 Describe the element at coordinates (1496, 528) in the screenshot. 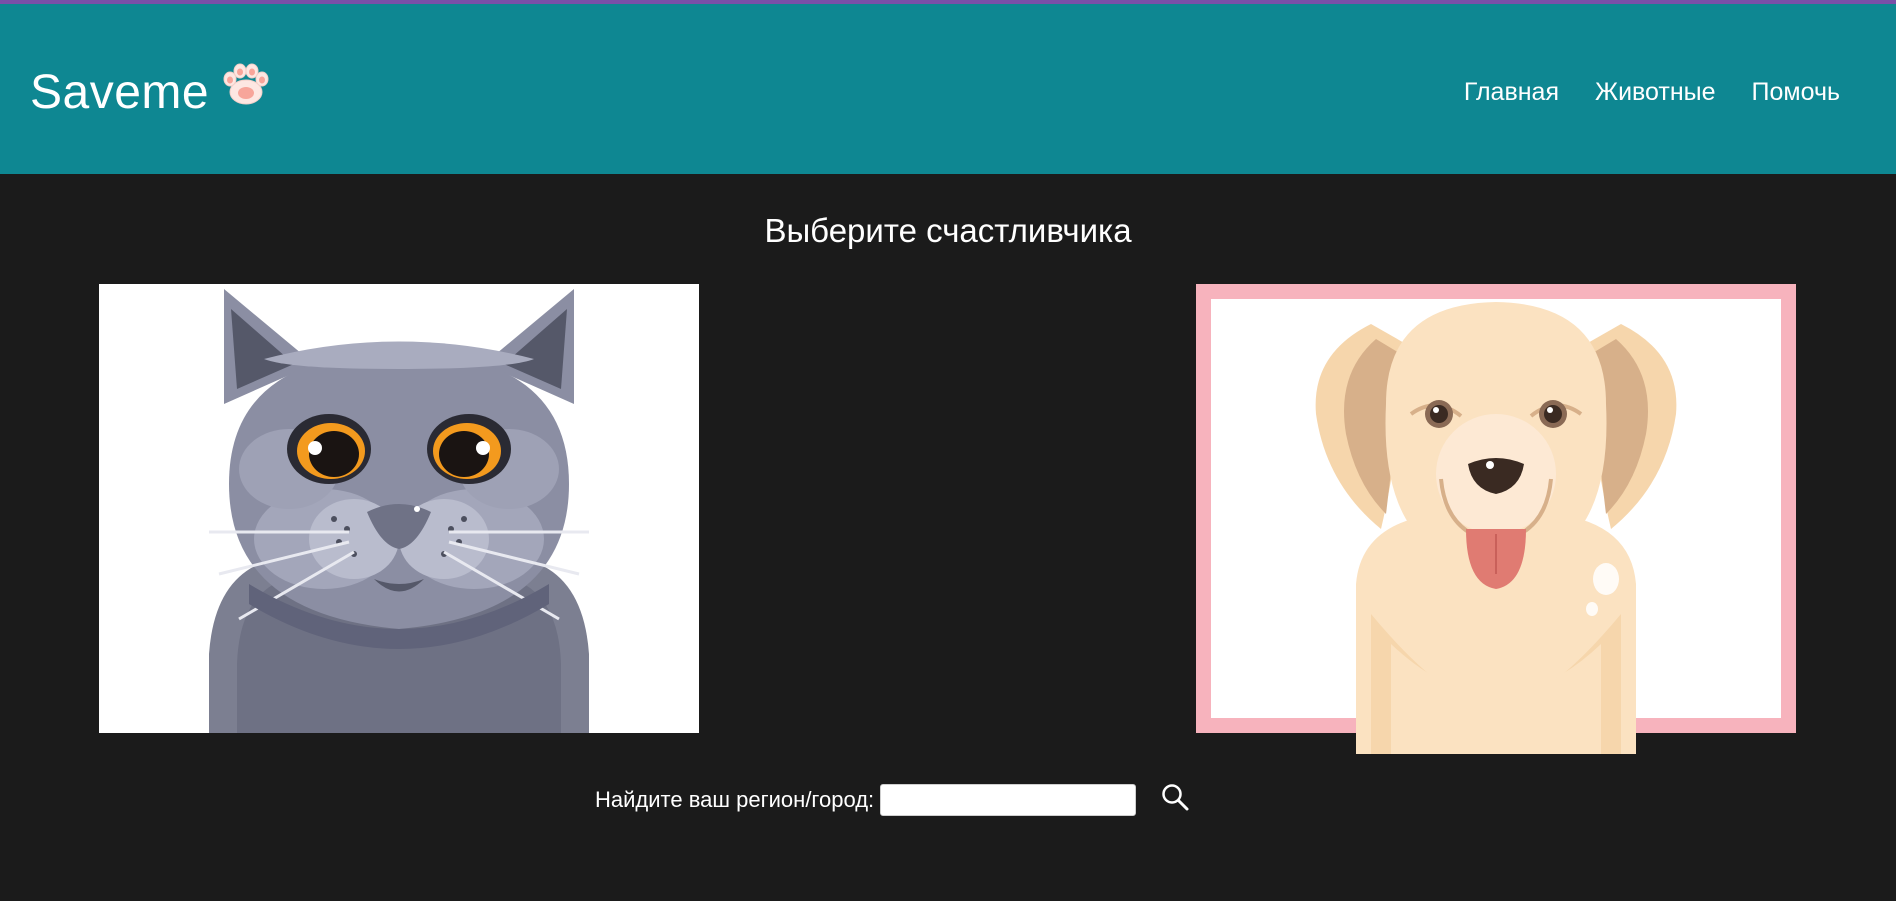

I see `dog-icon` at that location.